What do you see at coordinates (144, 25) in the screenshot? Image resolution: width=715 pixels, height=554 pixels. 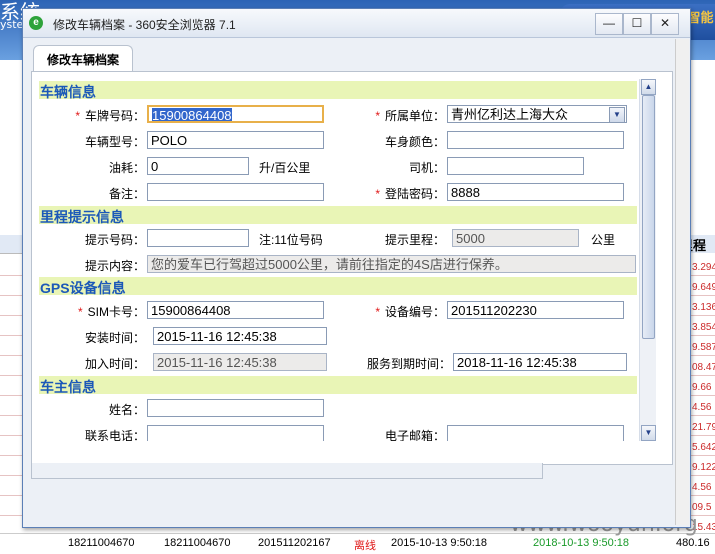 I see `window-title: 修改车辆档案 - 360安全浏览器 7.1` at bounding box center [144, 25].